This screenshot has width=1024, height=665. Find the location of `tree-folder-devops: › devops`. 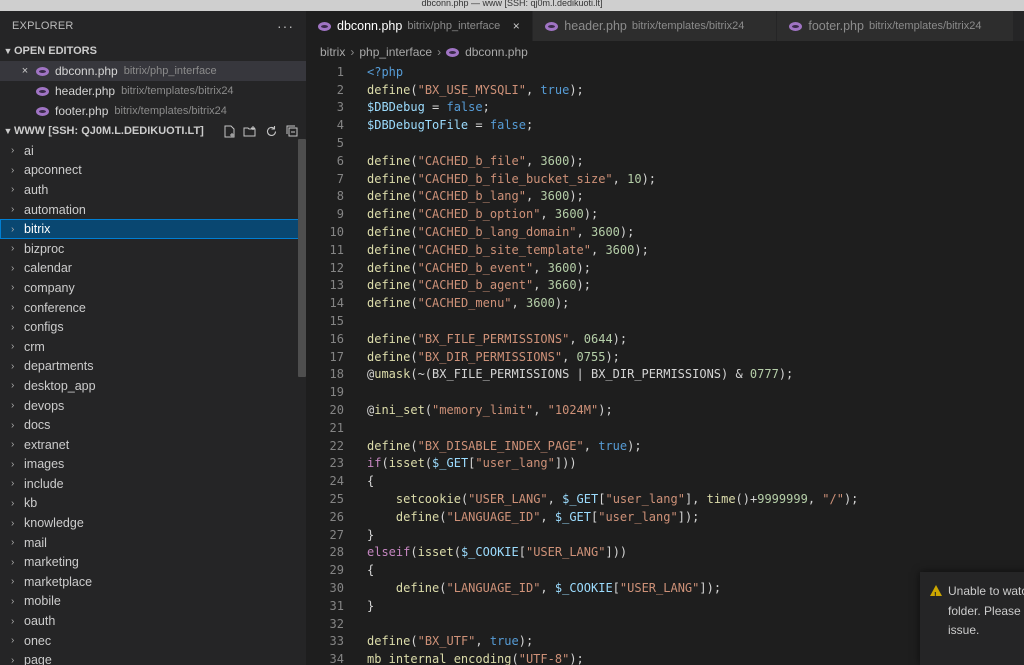

tree-folder-devops: › devops is located at coordinates (153, 406).